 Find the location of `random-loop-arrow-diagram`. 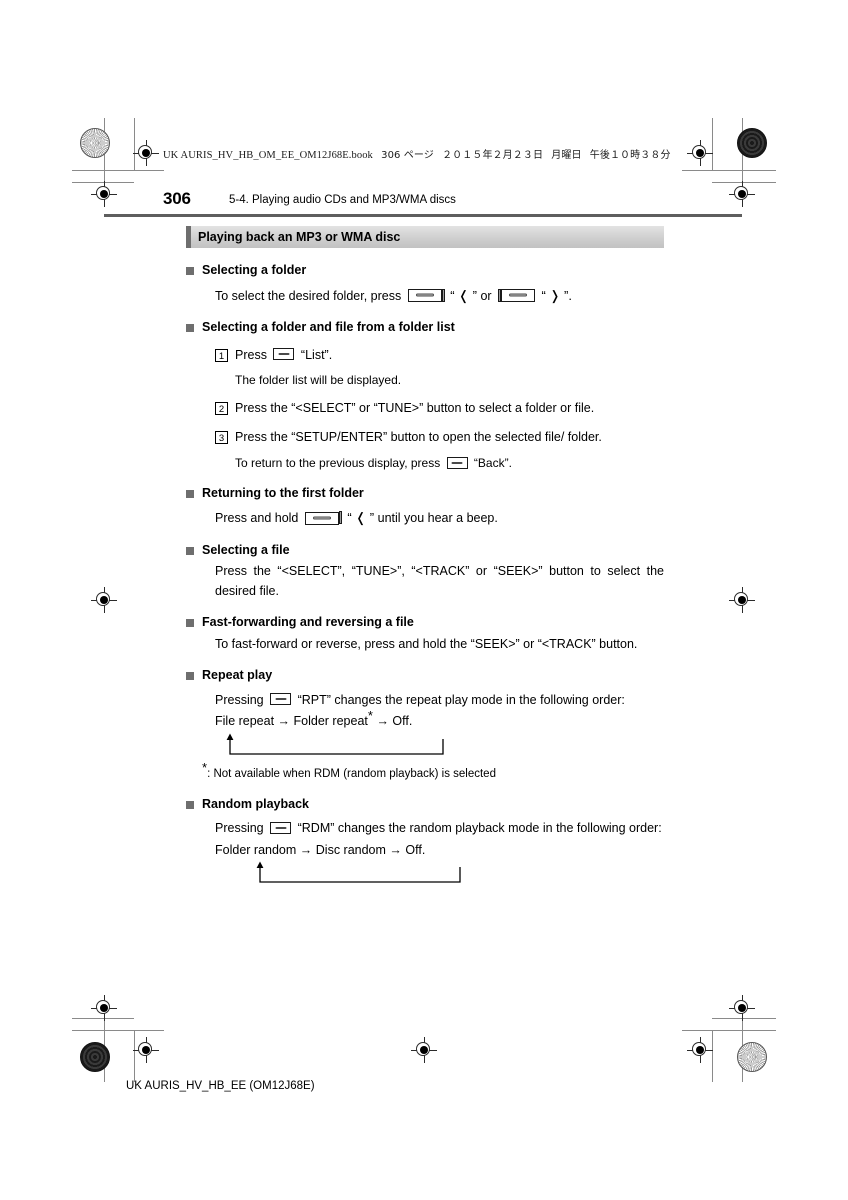

random-loop-arrow-diagram is located at coordinates (439, 873).